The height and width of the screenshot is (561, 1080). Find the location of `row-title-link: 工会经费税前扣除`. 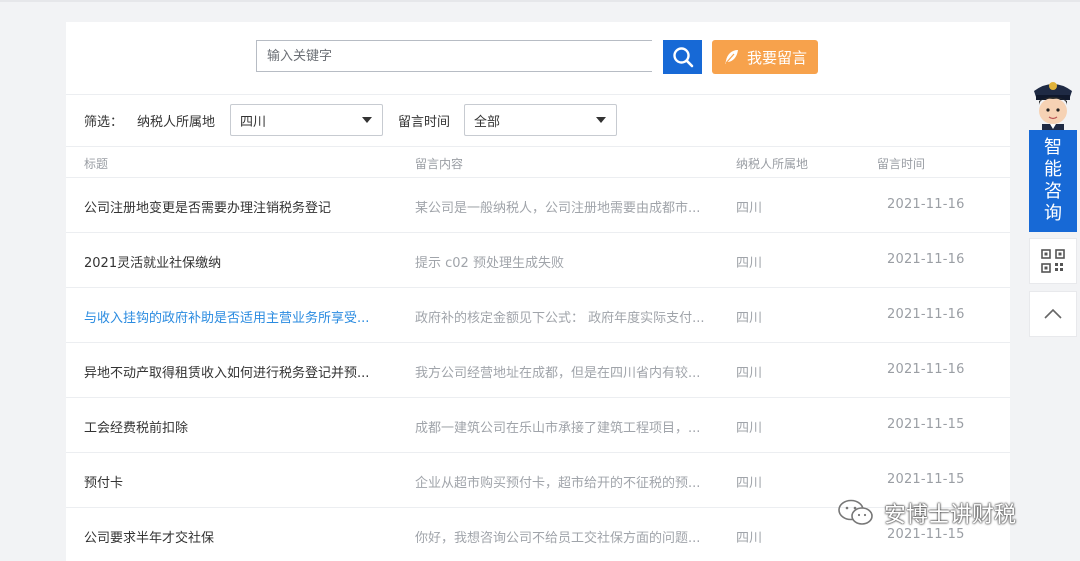

row-title-link: 工会经费税前扣除 is located at coordinates (136, 426).